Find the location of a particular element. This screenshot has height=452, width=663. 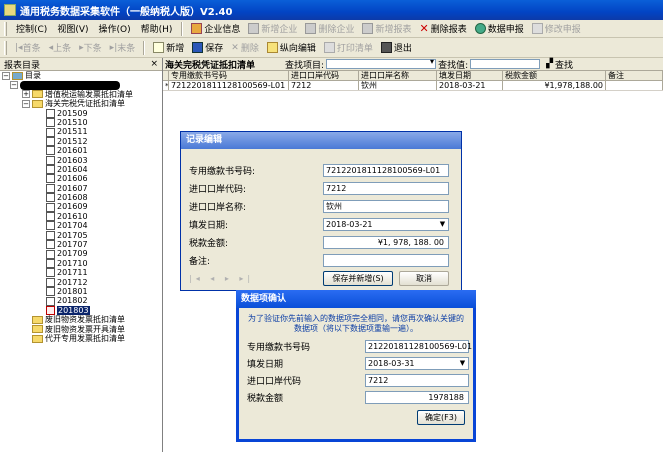

tree-group-other: 废旧物资发票开具清单 is located at coordinates (82, 329).